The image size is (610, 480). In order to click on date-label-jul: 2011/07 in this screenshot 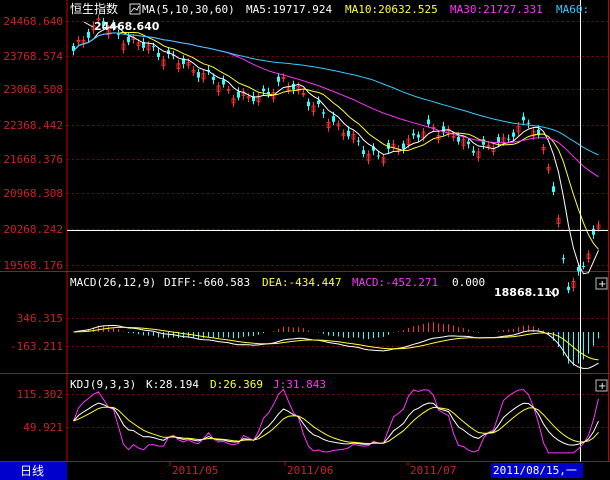, I will do `click(433, 470)`.